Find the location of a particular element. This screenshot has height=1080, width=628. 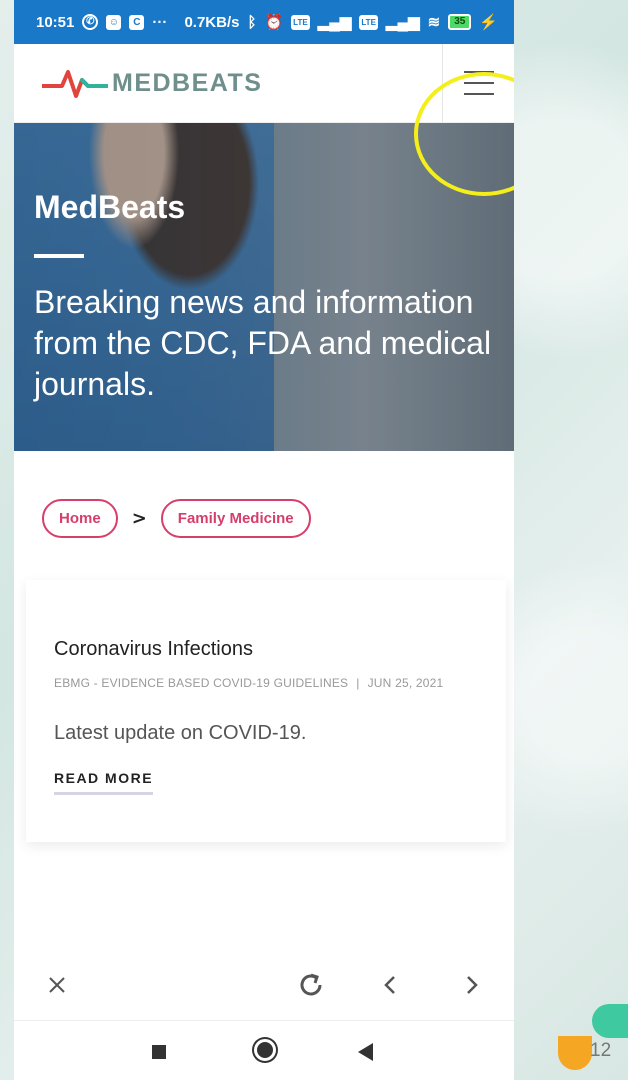

signal-bars-icon: ▂▄▆ is located at coordinates (334, 22).